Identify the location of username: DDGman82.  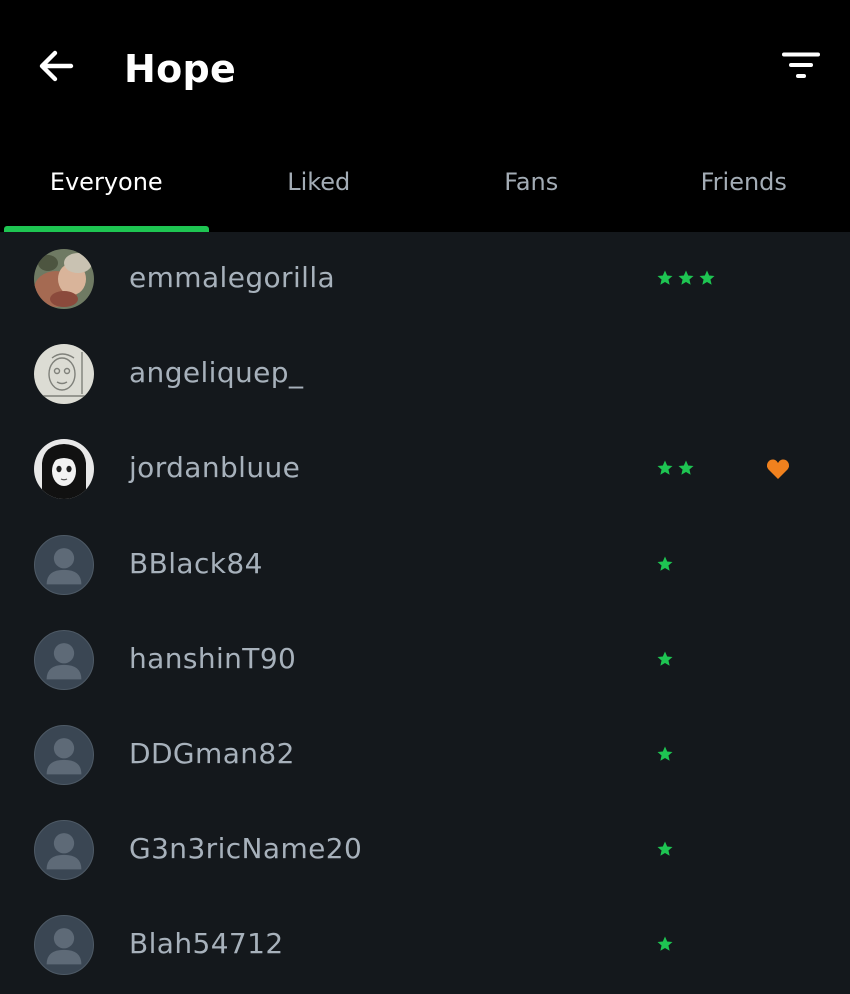
(212, 754).